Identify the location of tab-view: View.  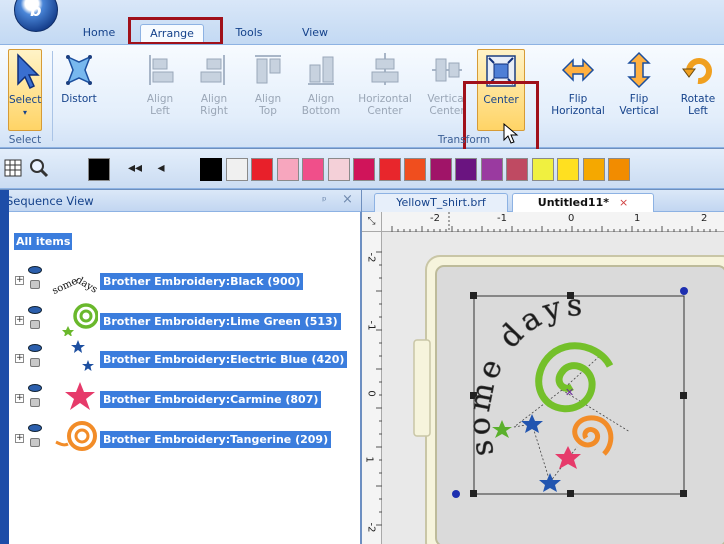
(315, 34).